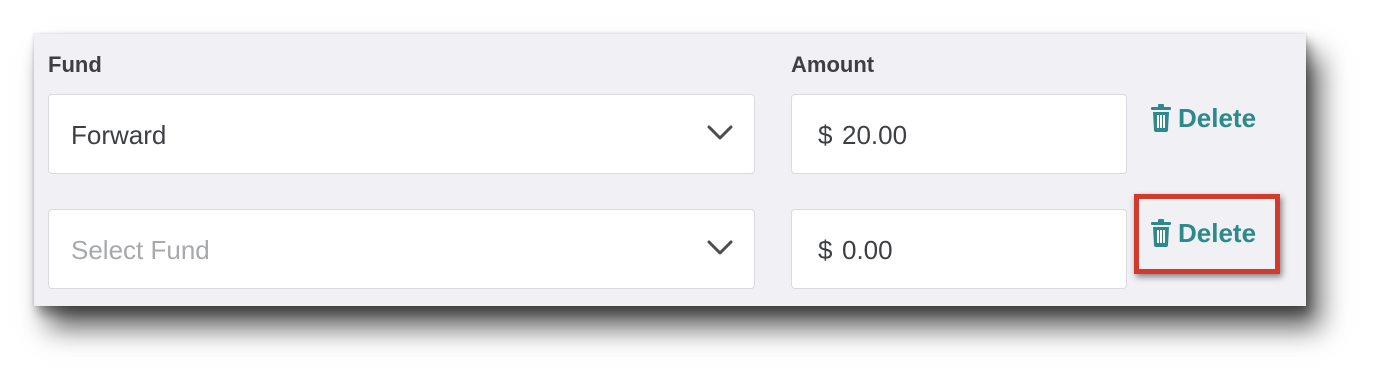  I want to click on fund-select: Select Fund, so click(401, 249).